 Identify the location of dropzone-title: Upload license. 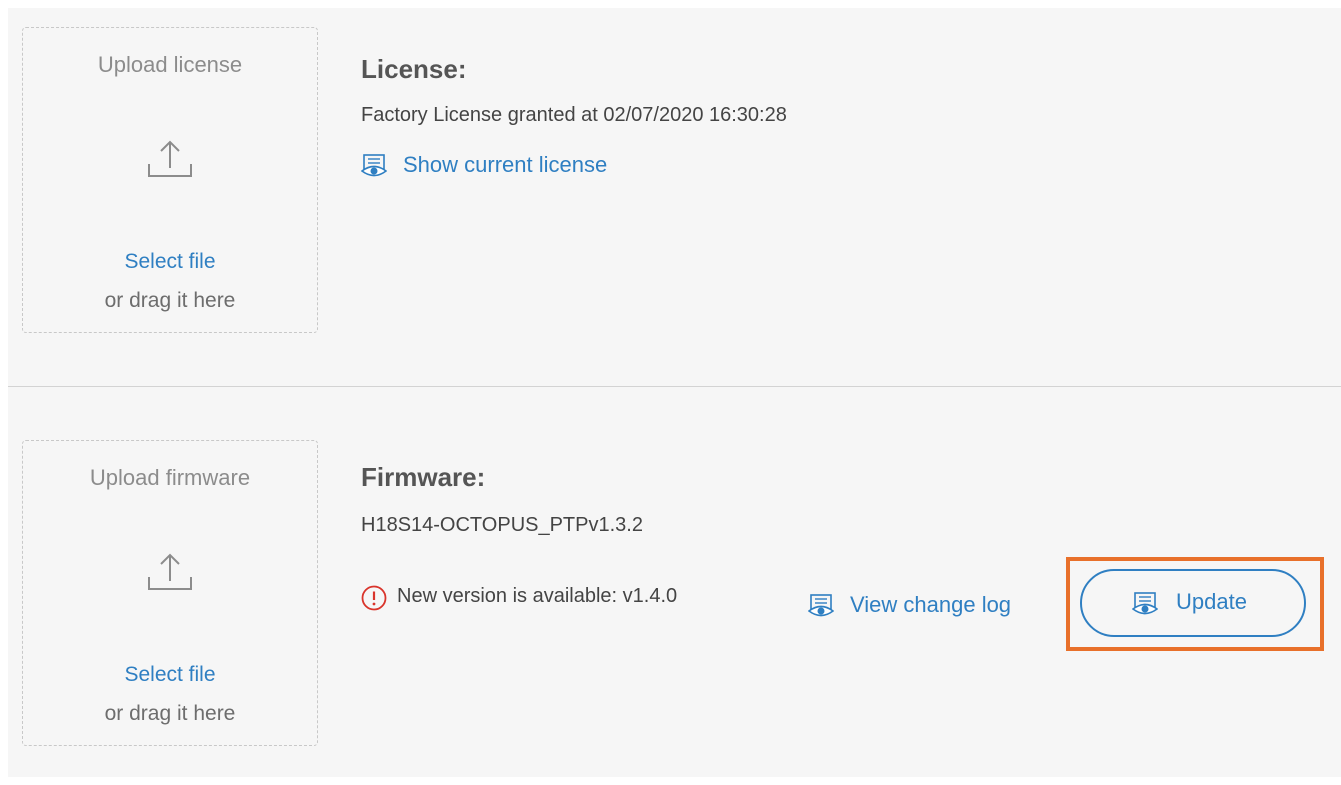
(170, 64).